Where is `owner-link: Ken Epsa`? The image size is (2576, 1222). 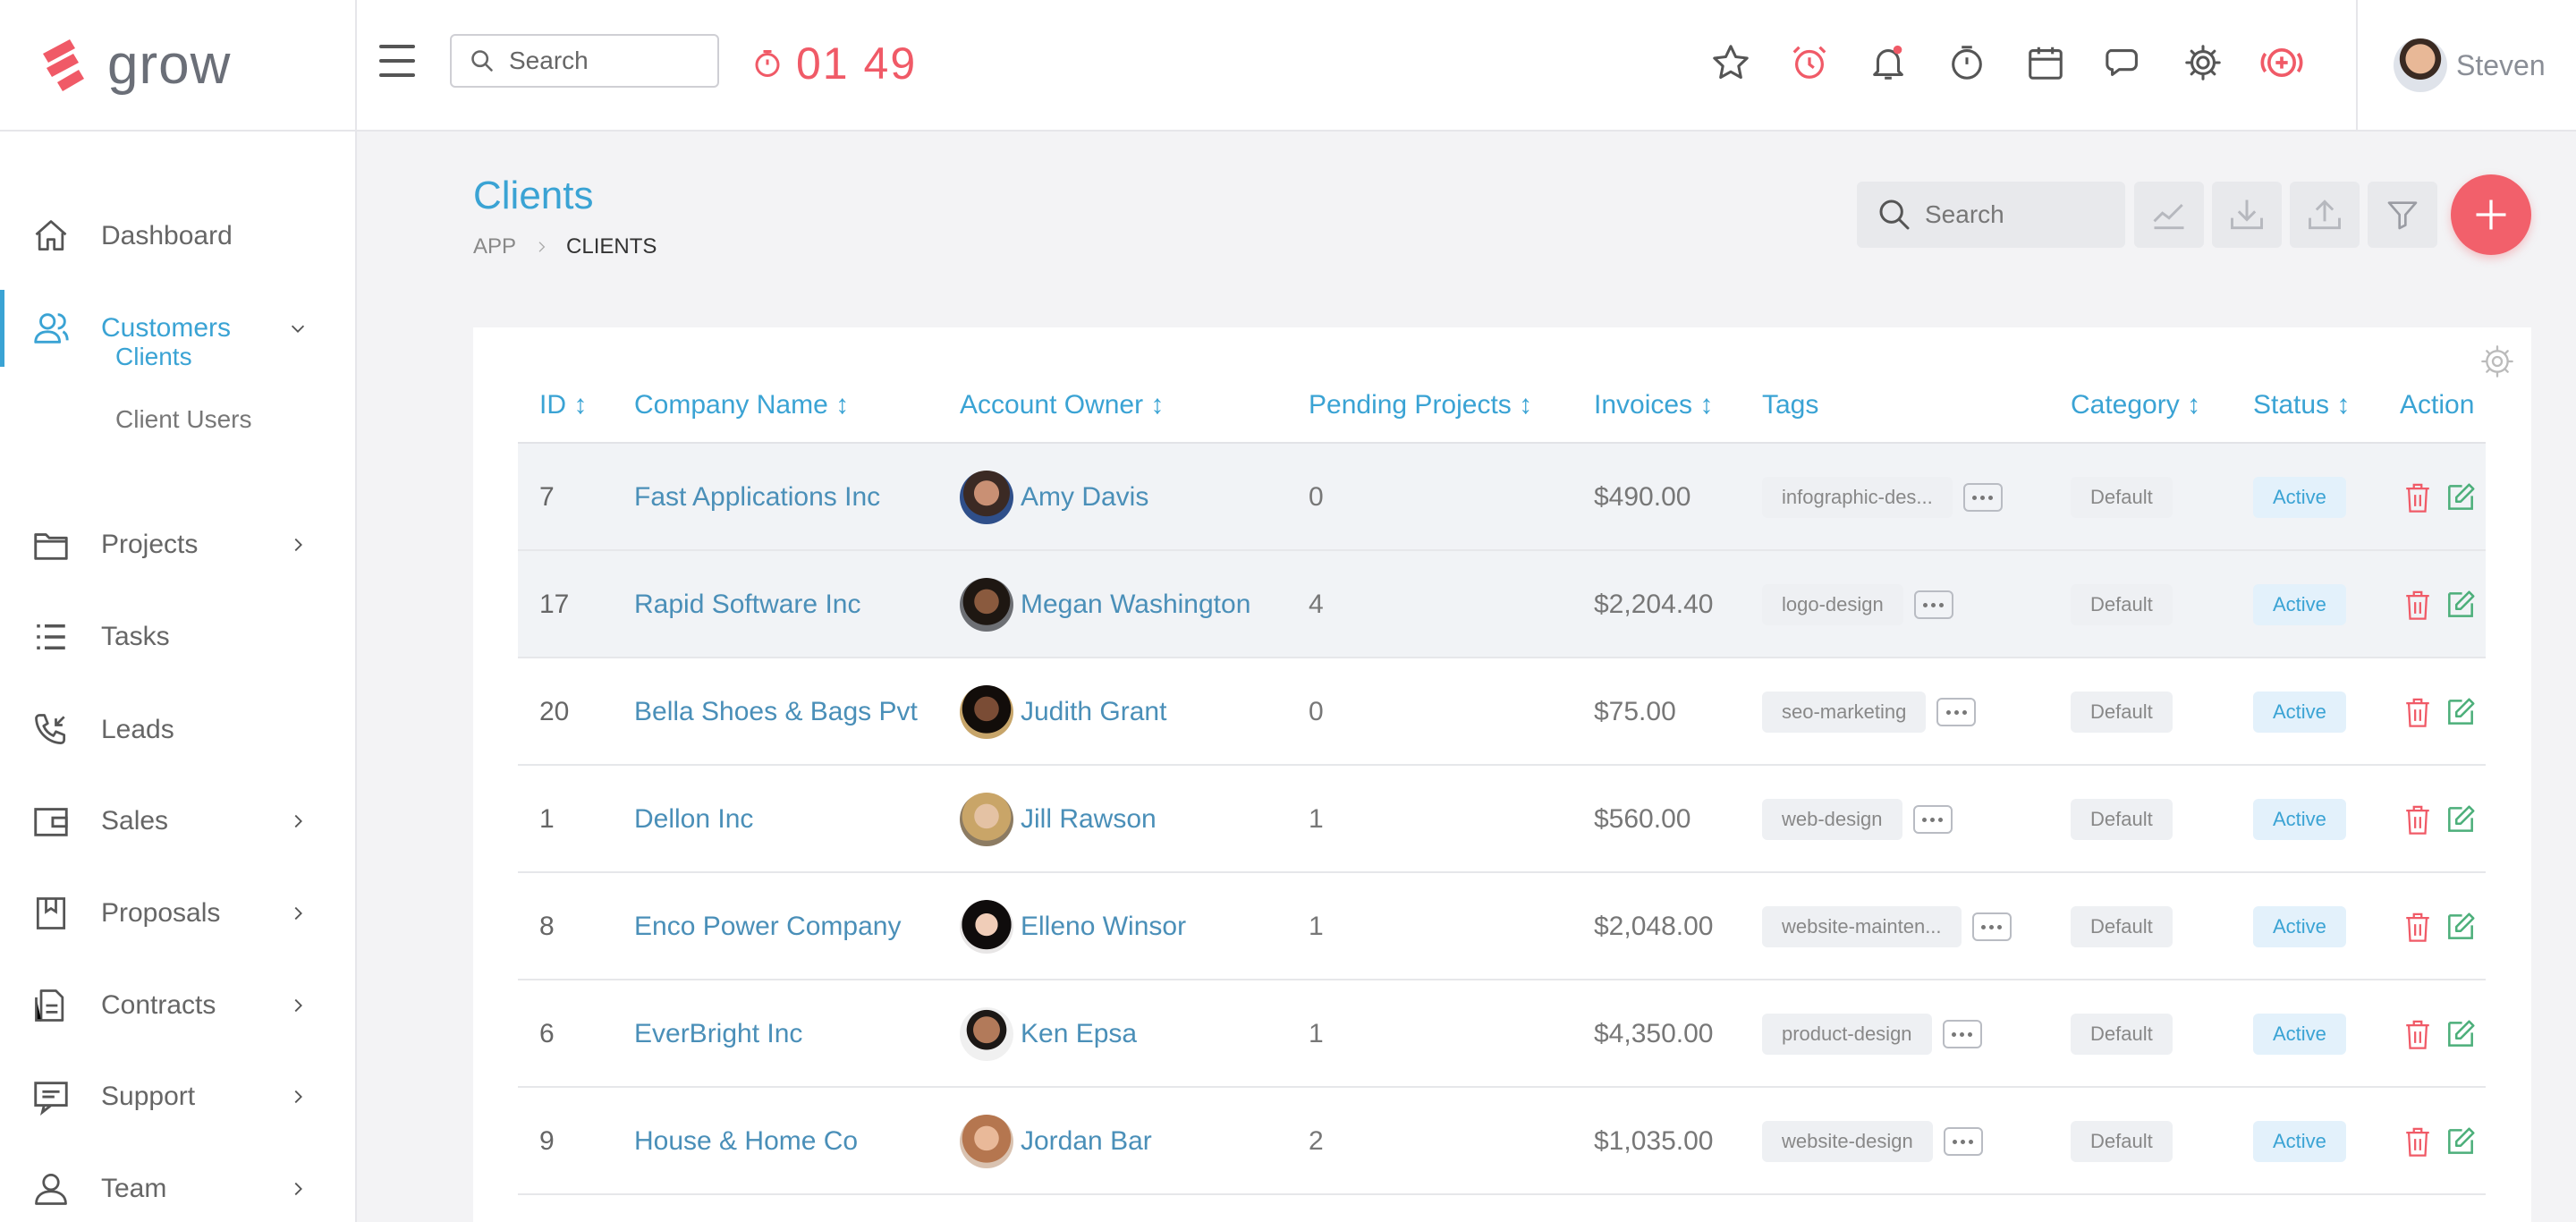
owner-link: Ken Epsa is located at coordinates (1048, 1034).